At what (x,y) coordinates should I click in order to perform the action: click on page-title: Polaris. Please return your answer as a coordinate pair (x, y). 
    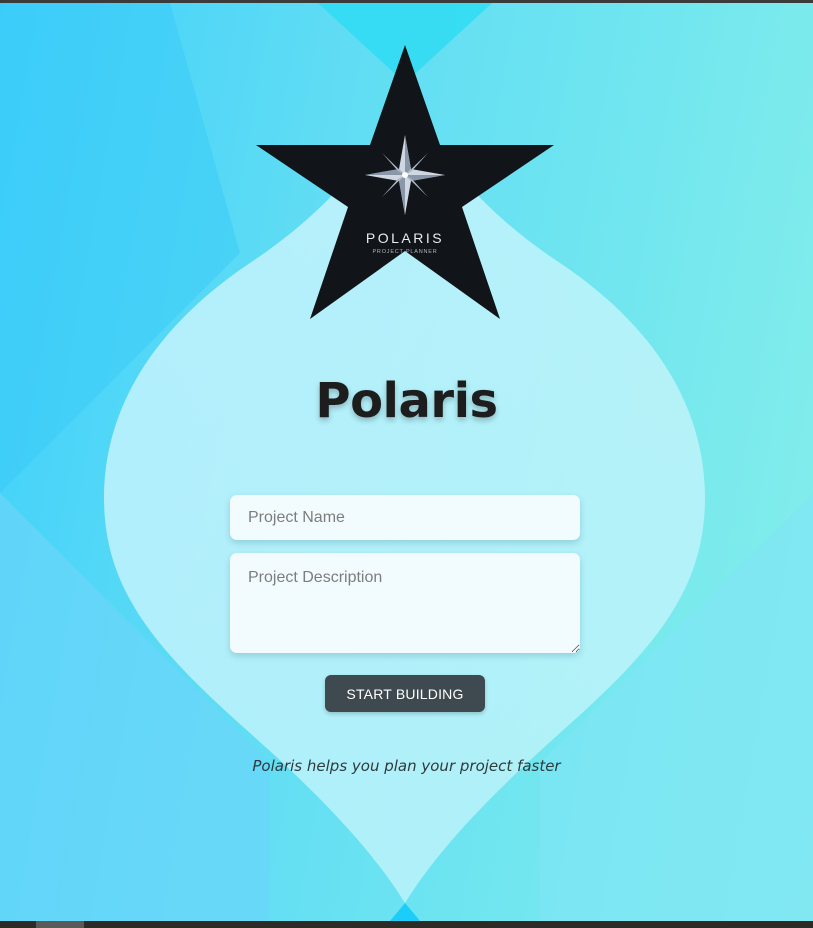
    Looking at the image, I should click on (406, 401).